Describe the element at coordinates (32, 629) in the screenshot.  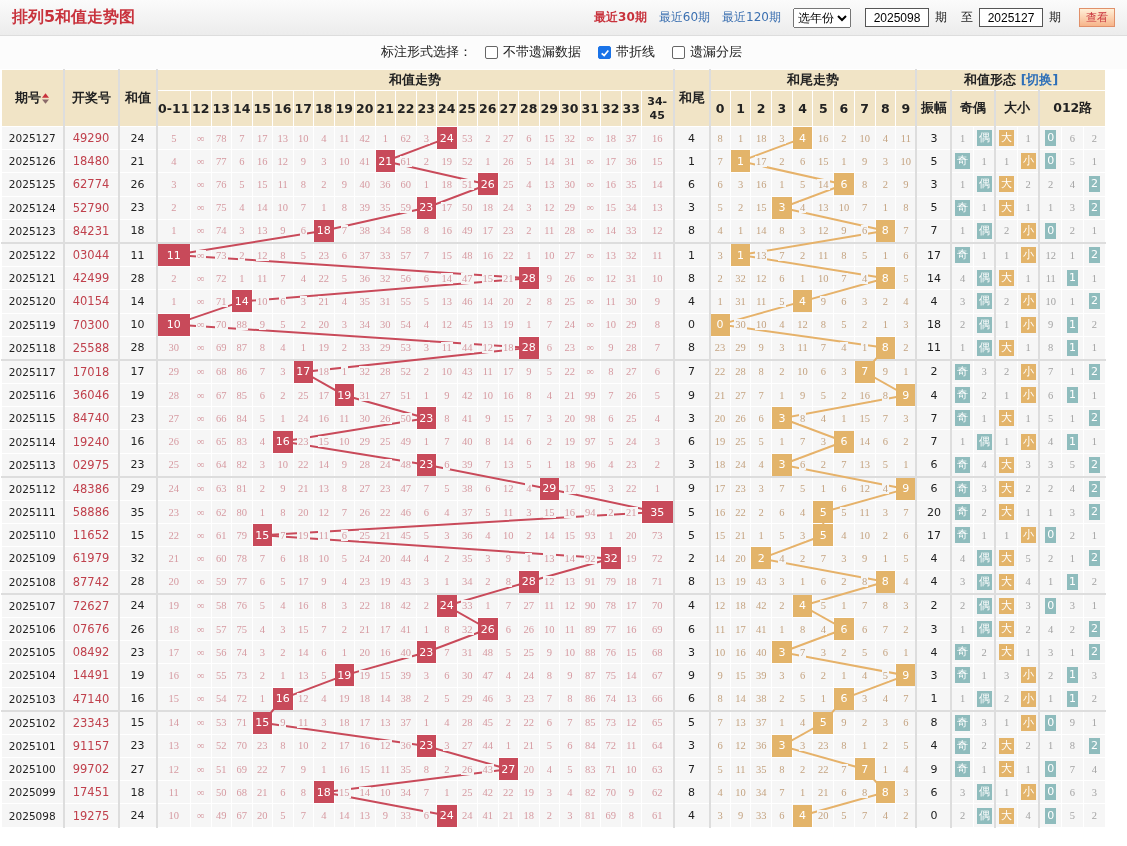
I see `issue-cell: 2025106` at that location.